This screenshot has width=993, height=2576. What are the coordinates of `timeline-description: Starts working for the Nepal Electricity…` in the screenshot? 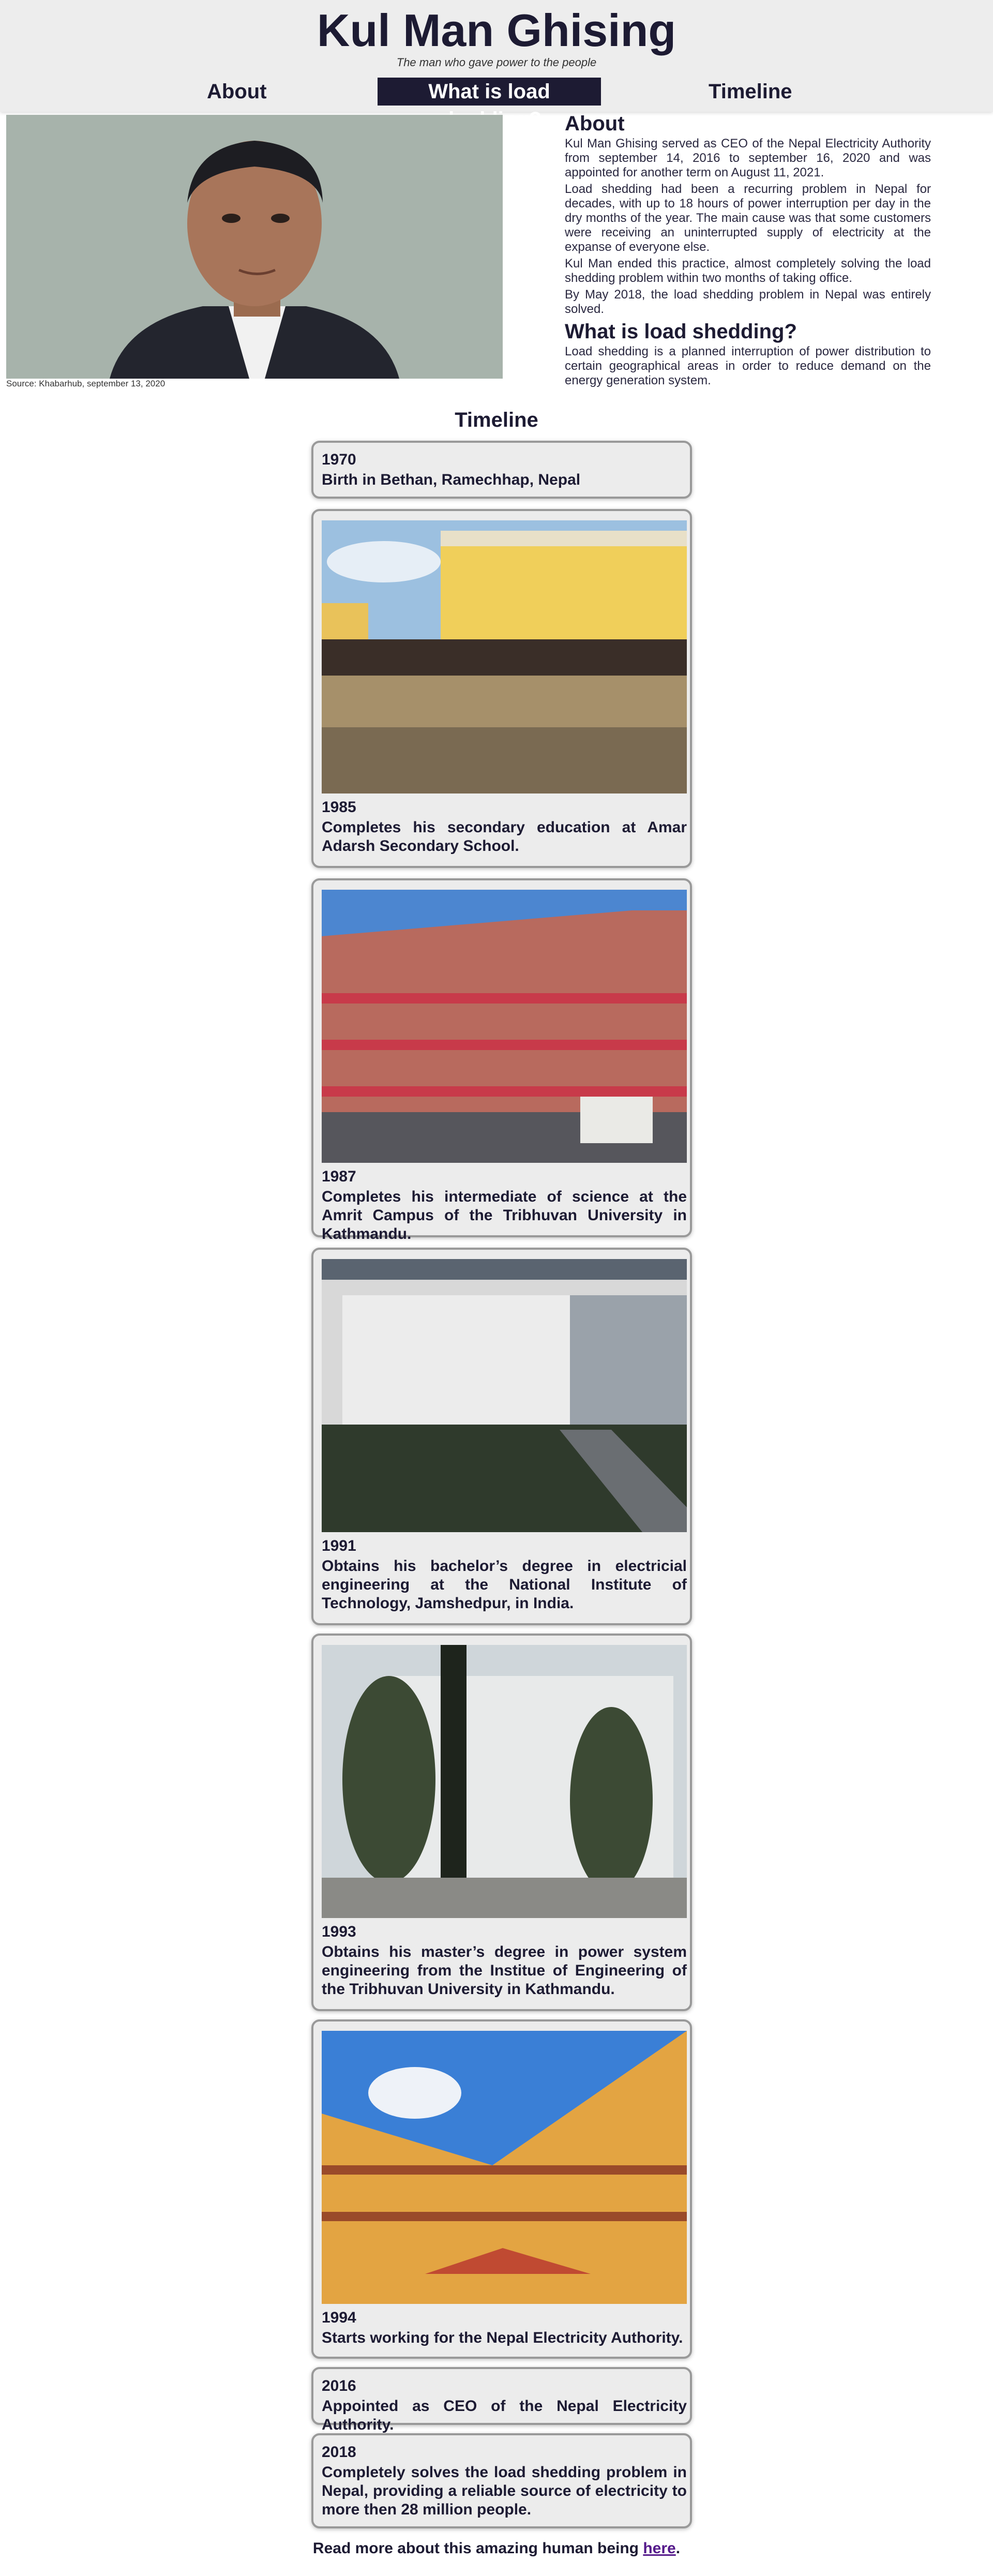 It's located at (503, 2337).